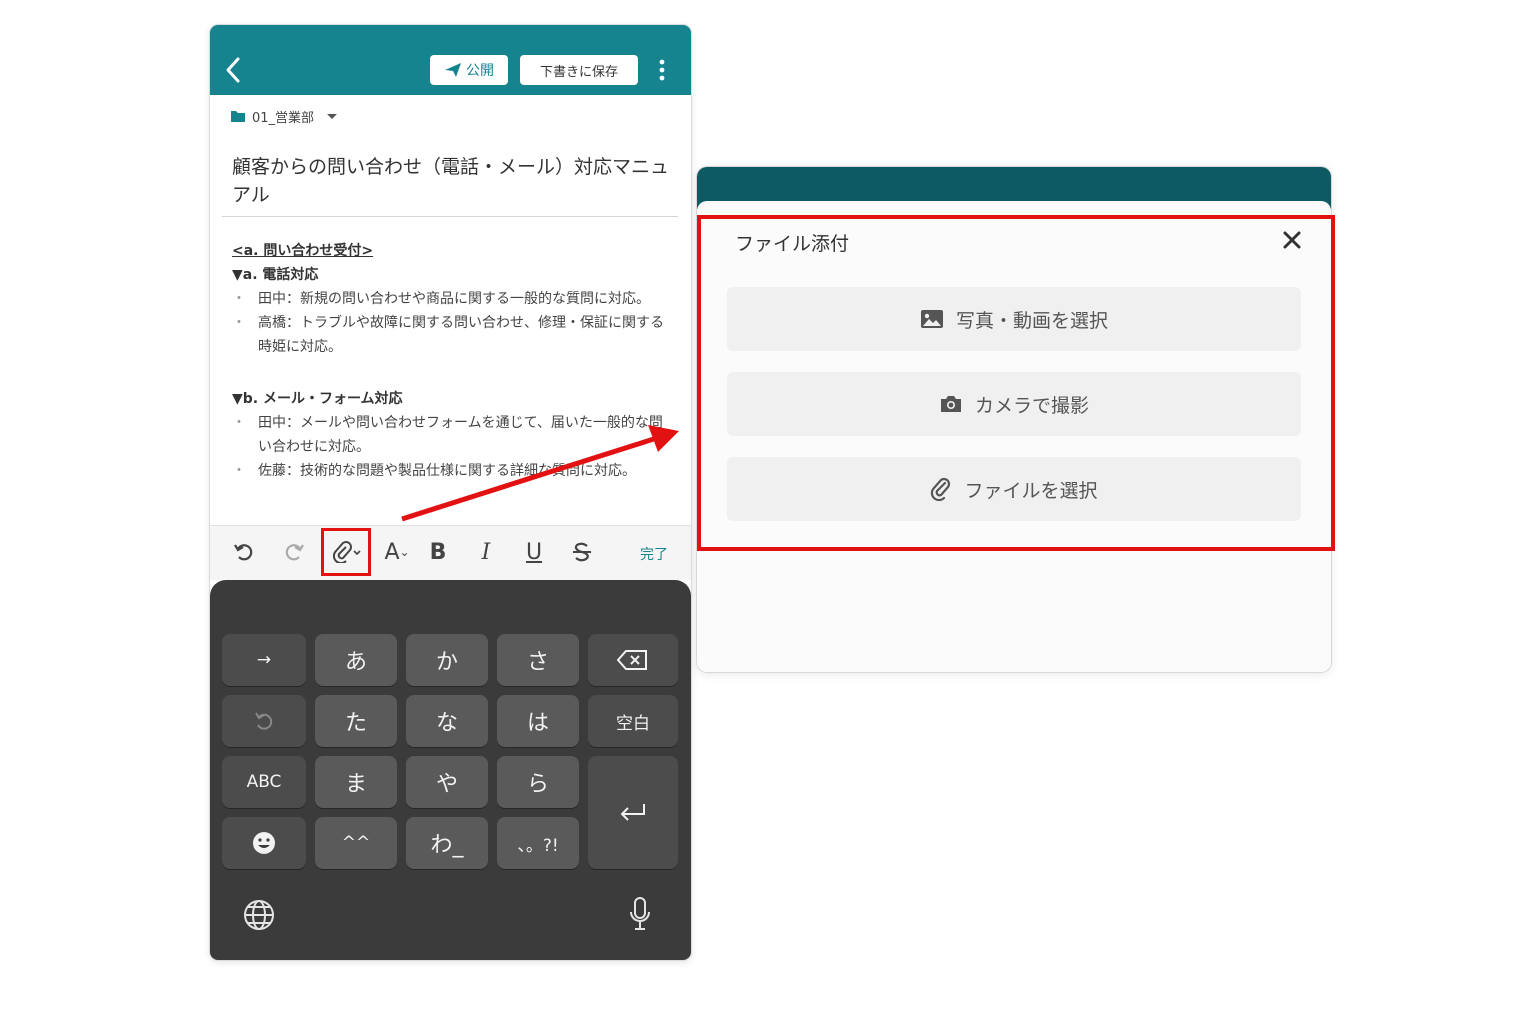 This screenshot has width=1536, height=1024. I want to click on backspace-icon, so click(632, 660).